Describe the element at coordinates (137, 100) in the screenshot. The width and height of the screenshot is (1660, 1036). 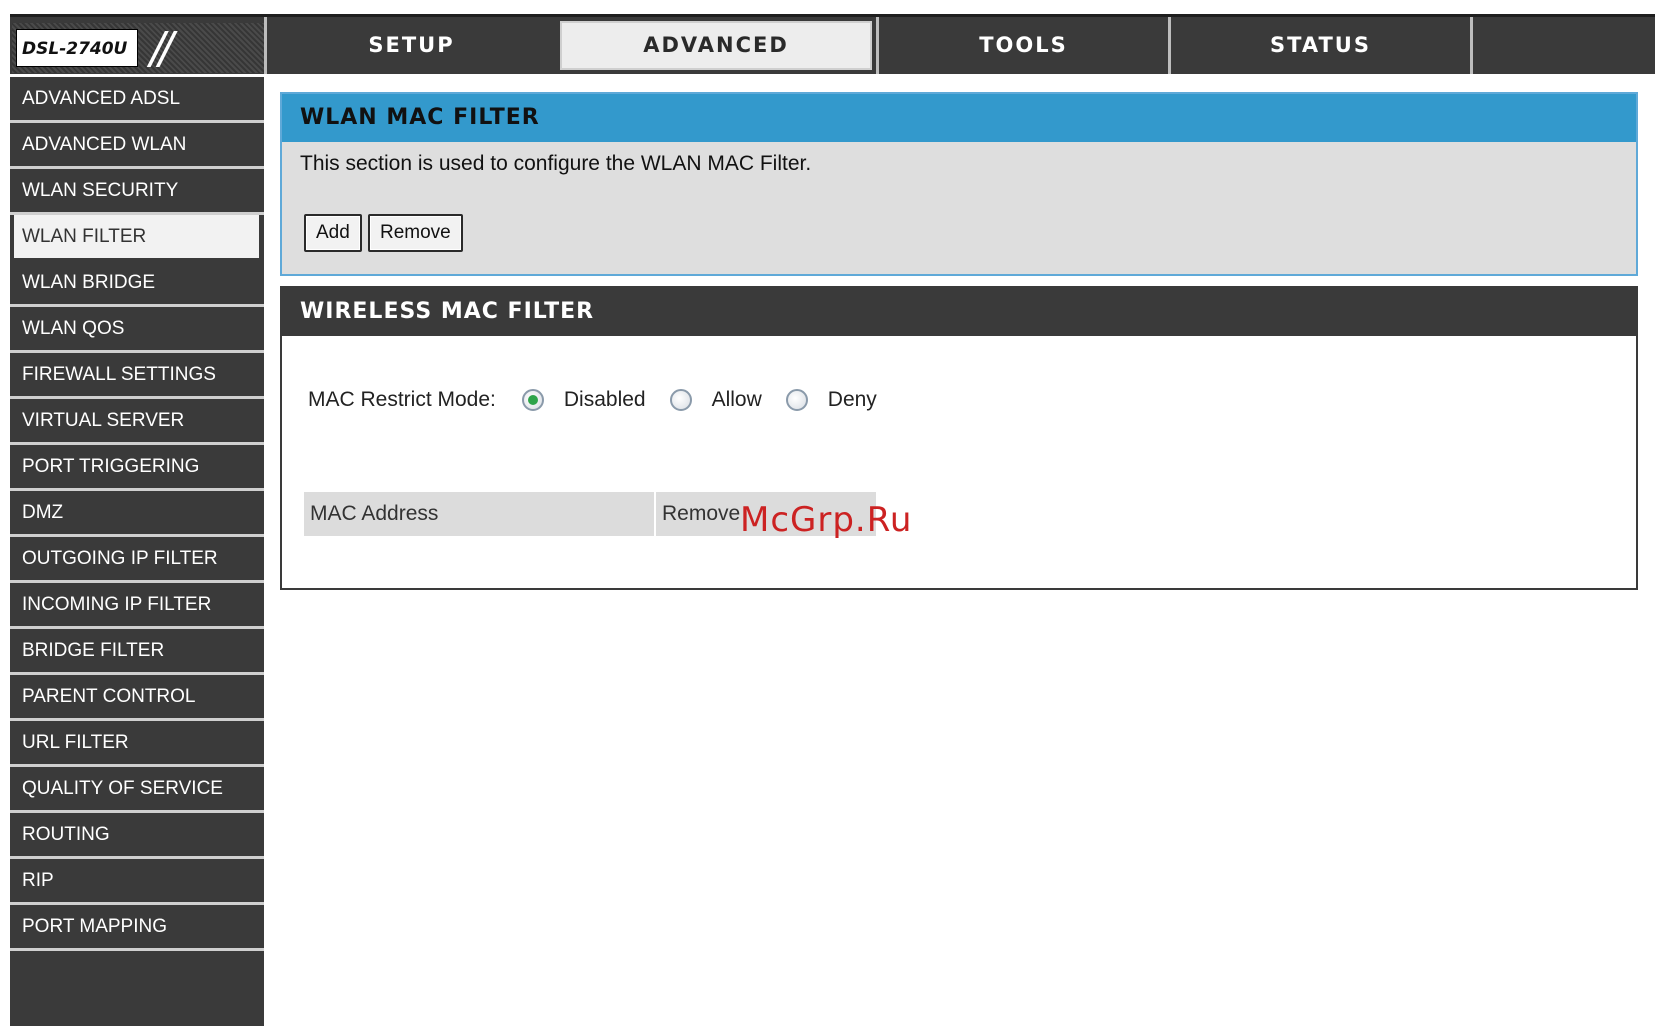
I see `sidebar-item-advanced-adsl: ADVANCED ADSL` at that location.